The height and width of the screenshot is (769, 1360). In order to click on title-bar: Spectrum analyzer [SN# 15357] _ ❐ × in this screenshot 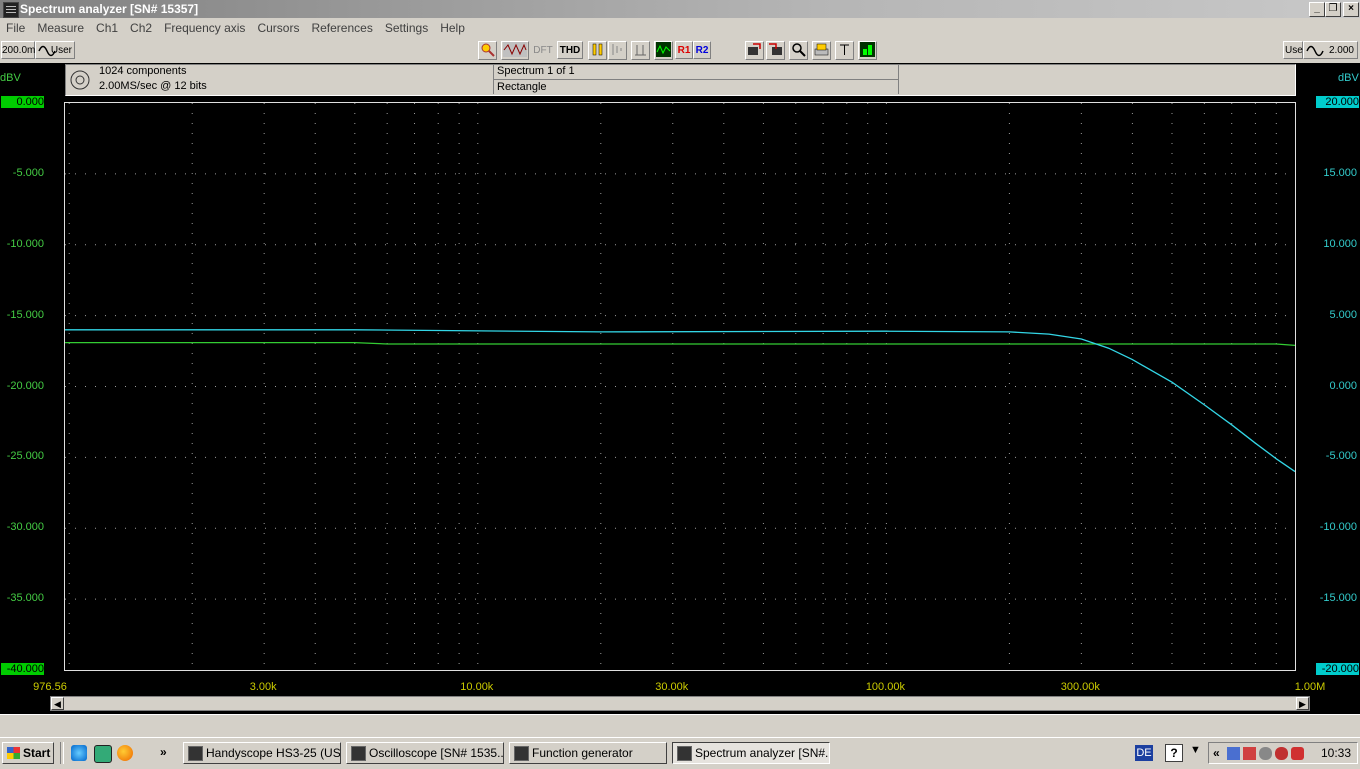, I will do `click(680, 9)`.